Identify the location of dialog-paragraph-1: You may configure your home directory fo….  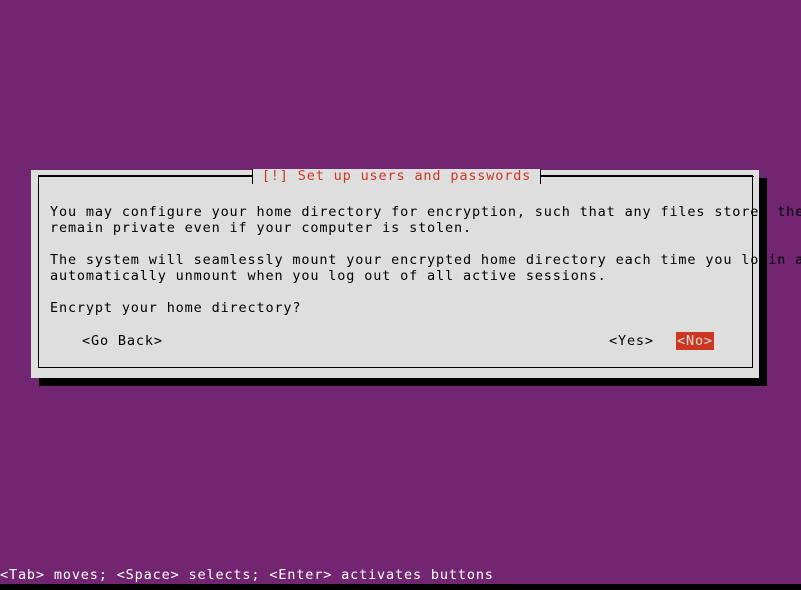
(425, 220).